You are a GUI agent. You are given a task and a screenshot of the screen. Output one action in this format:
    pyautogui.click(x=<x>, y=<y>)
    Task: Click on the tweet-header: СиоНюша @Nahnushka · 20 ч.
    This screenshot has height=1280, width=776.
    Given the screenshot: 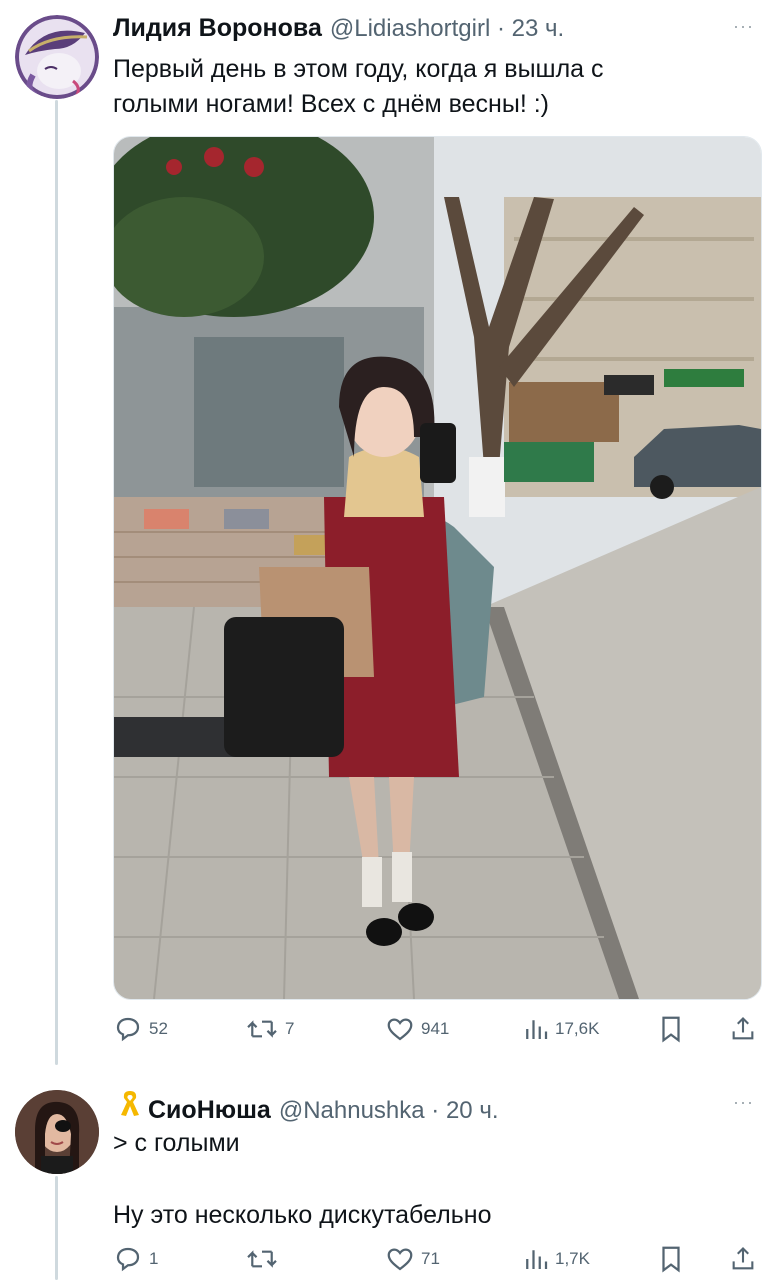 What is the action you would take?
    pyautogui.click(x=308, y=1106)
    